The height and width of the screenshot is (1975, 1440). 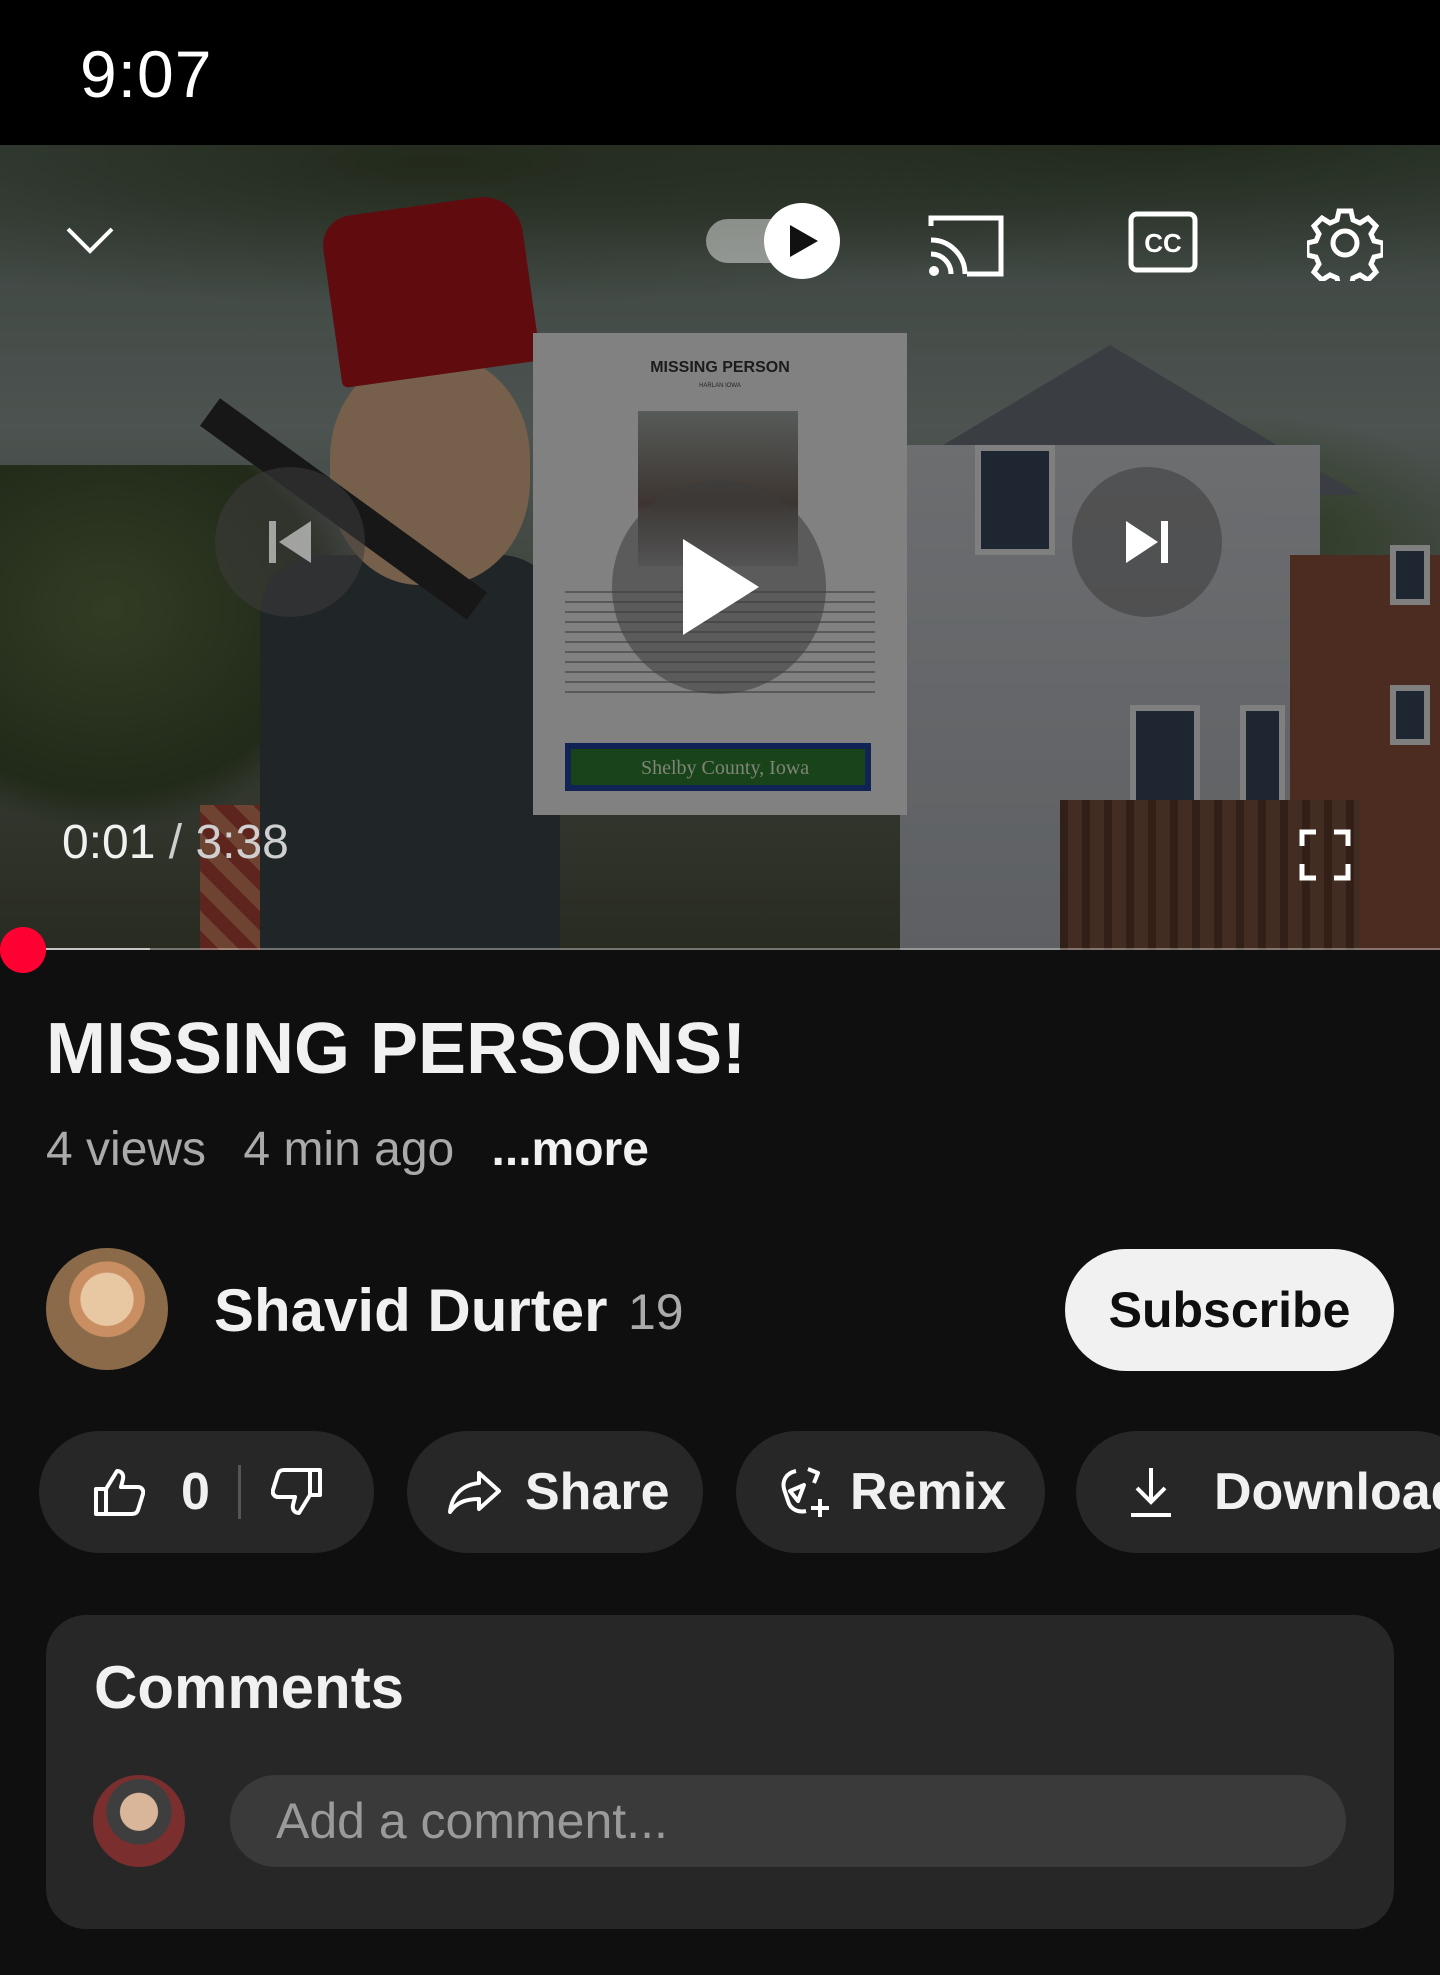 I want to click on dislike-button, so click(x=296, y=1492).